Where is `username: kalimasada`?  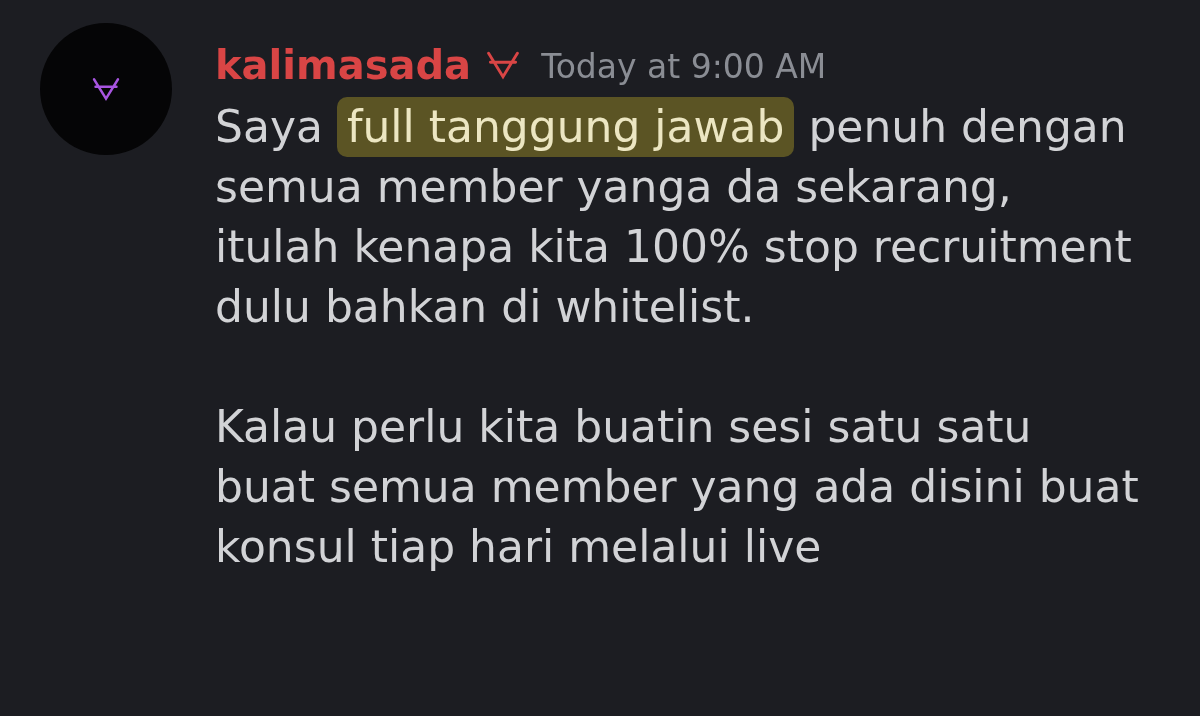
username: kalimasada is located at coordinates (343, 65).